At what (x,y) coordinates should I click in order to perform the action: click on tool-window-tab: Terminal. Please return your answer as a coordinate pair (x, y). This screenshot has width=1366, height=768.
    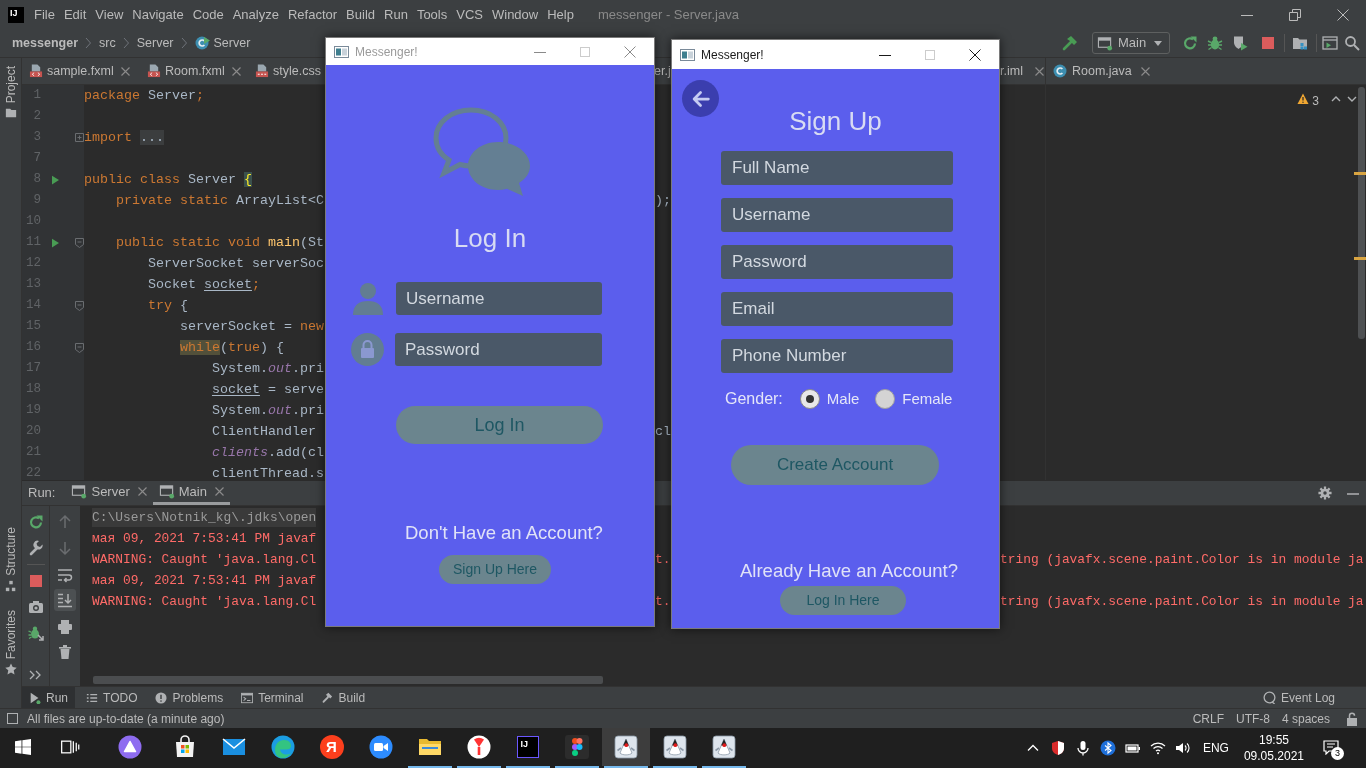
    Looking at the image, I should click on (272, 697).